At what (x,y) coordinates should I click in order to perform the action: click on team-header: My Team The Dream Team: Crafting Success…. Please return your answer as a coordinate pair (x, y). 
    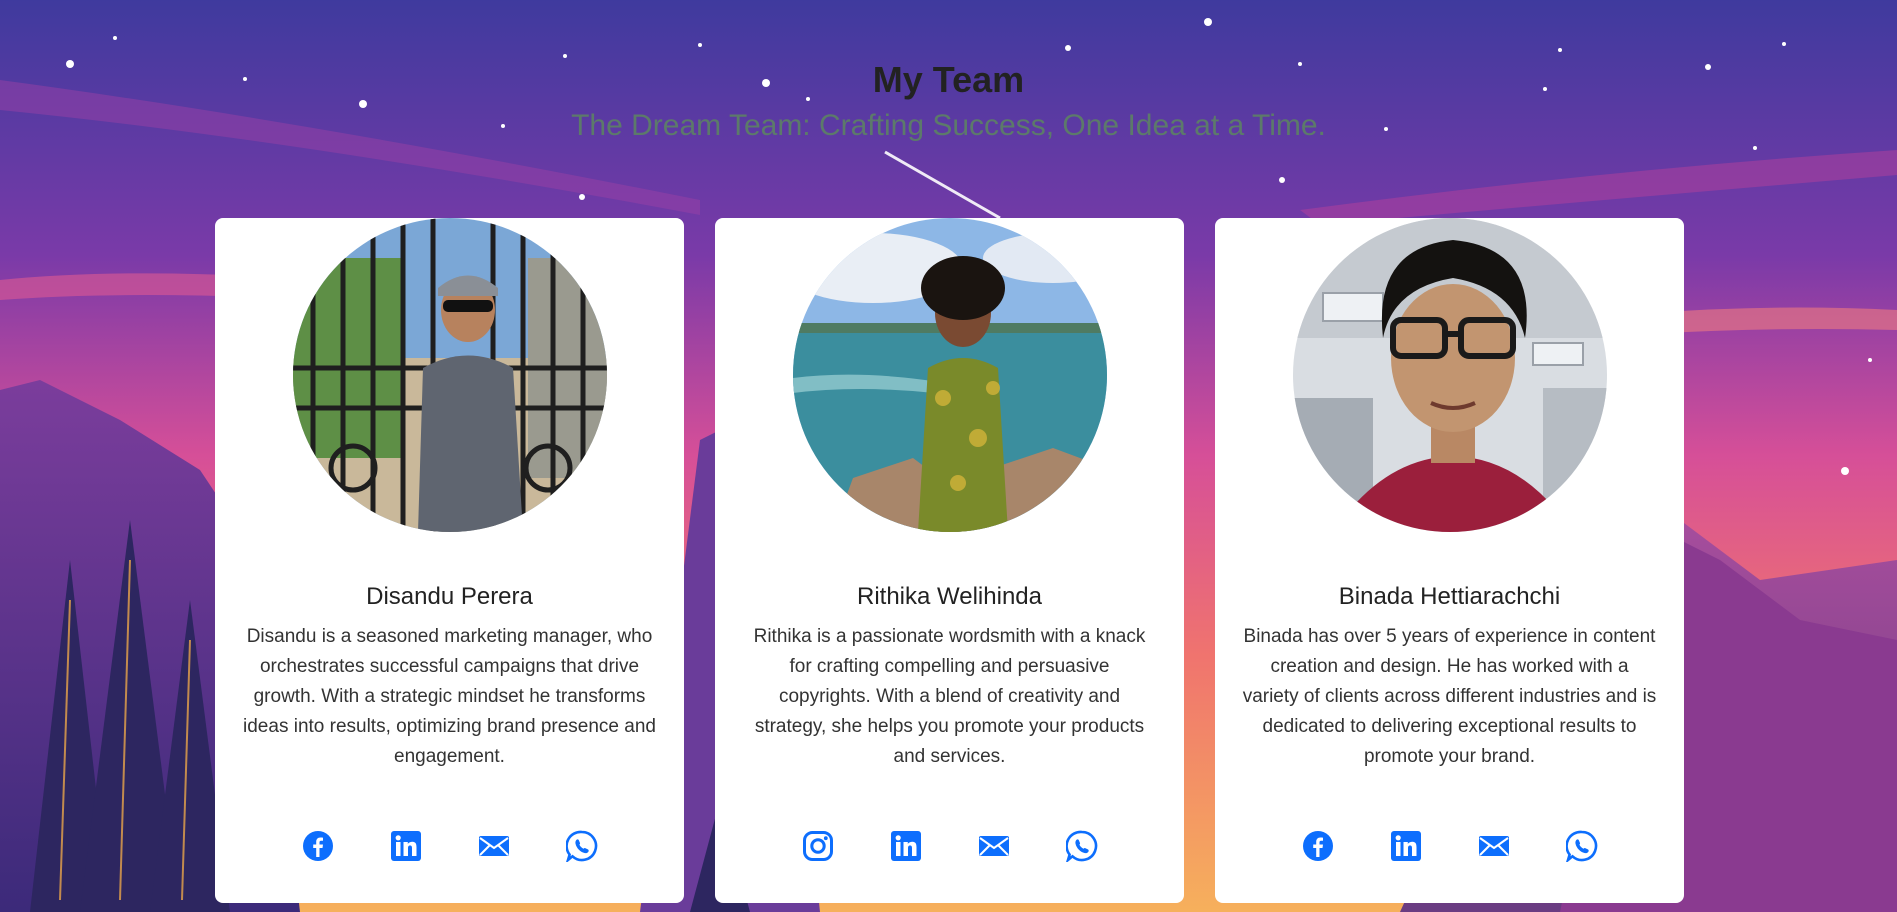
    Looking at the image, I should click on (948, 102).